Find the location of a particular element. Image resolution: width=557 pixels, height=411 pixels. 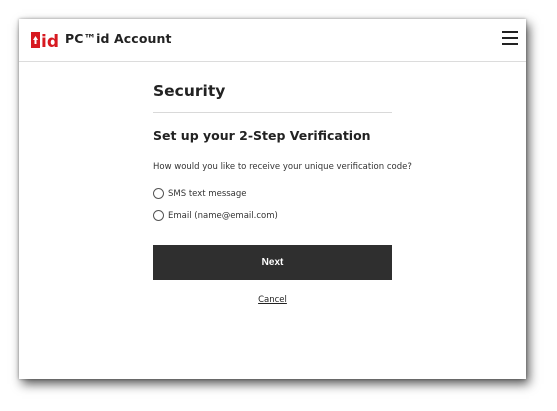

email-radio-button is located at coordinates (158, 215).